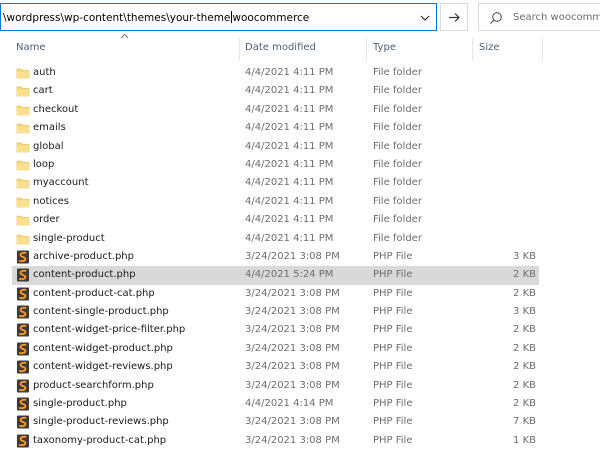 Image resolution: width=600 pixels, height=457 pixels. Describe the element at coordinates (103, 348) in the screenshot. I see `file-name: content-widget-product.php` at that location.